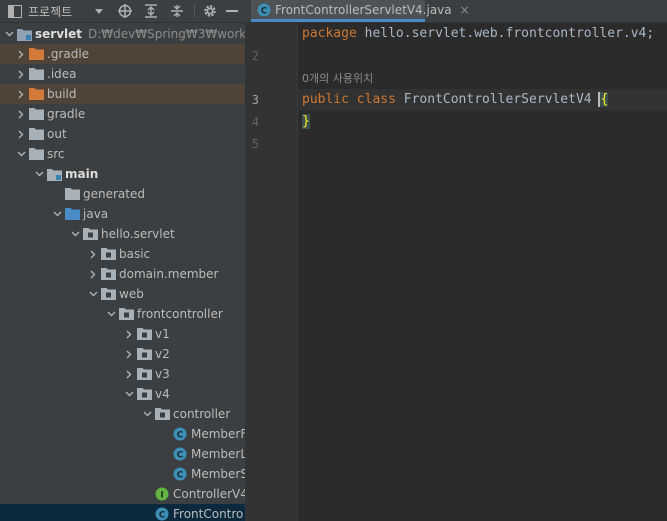  Describe the element at coordinates (509, 33) in the screenshot. I see `package-name: hello.servlet.web.frontcontroller.v4;` at that location.